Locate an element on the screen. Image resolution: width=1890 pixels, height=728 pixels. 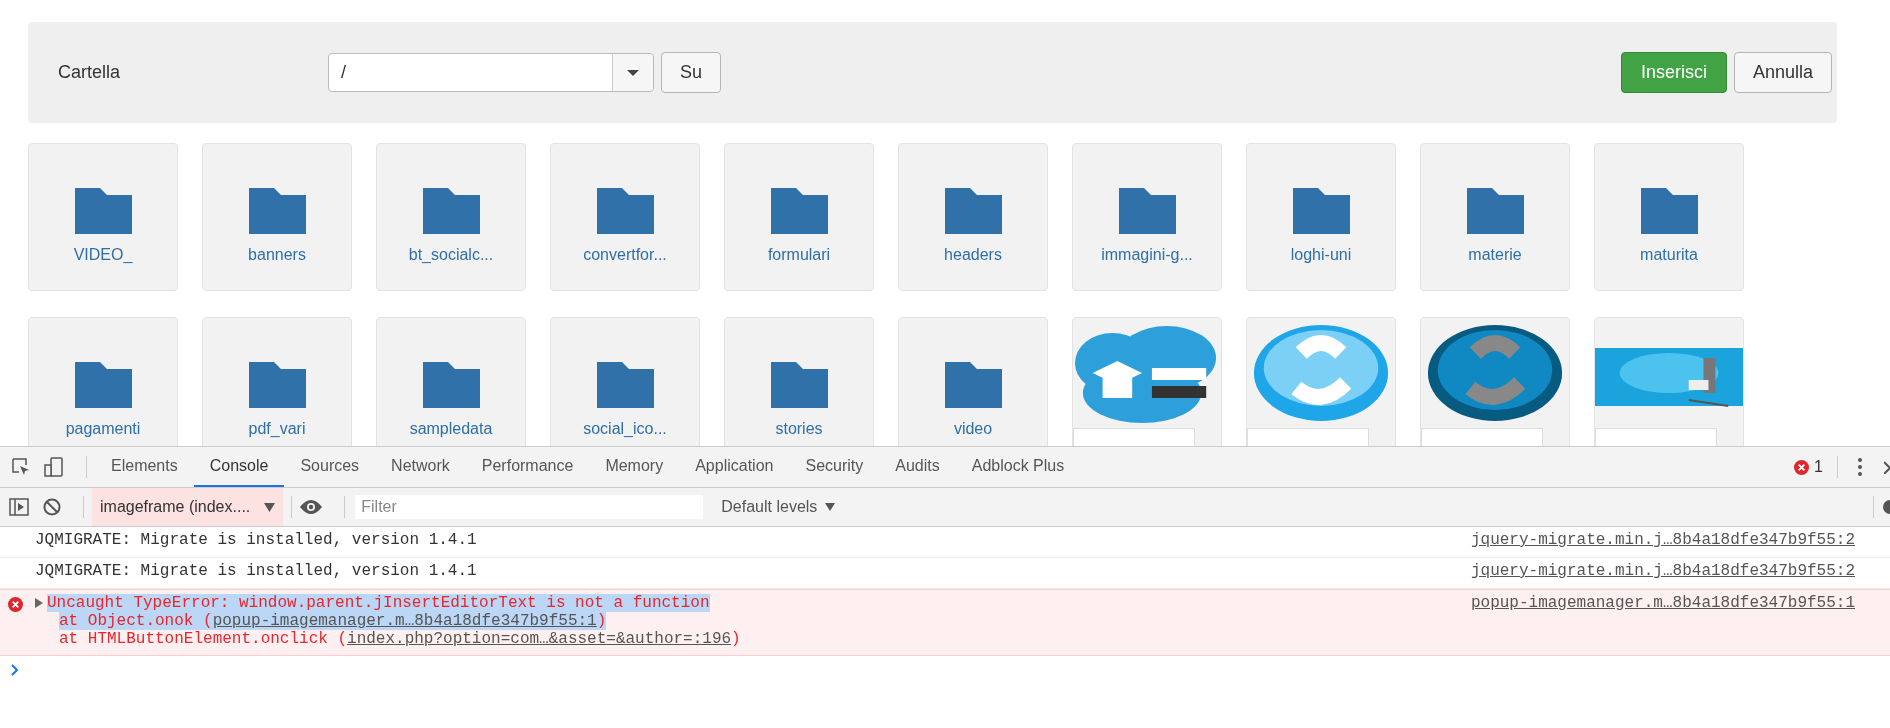
folder-name: sampledata is located at coordinates (451, 429).